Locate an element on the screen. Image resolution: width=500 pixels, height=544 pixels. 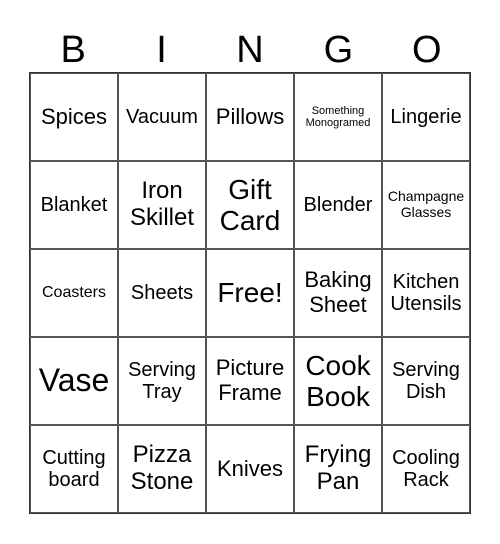
bingo-cell: Baking Sheet is located at coordinates (338, 293).